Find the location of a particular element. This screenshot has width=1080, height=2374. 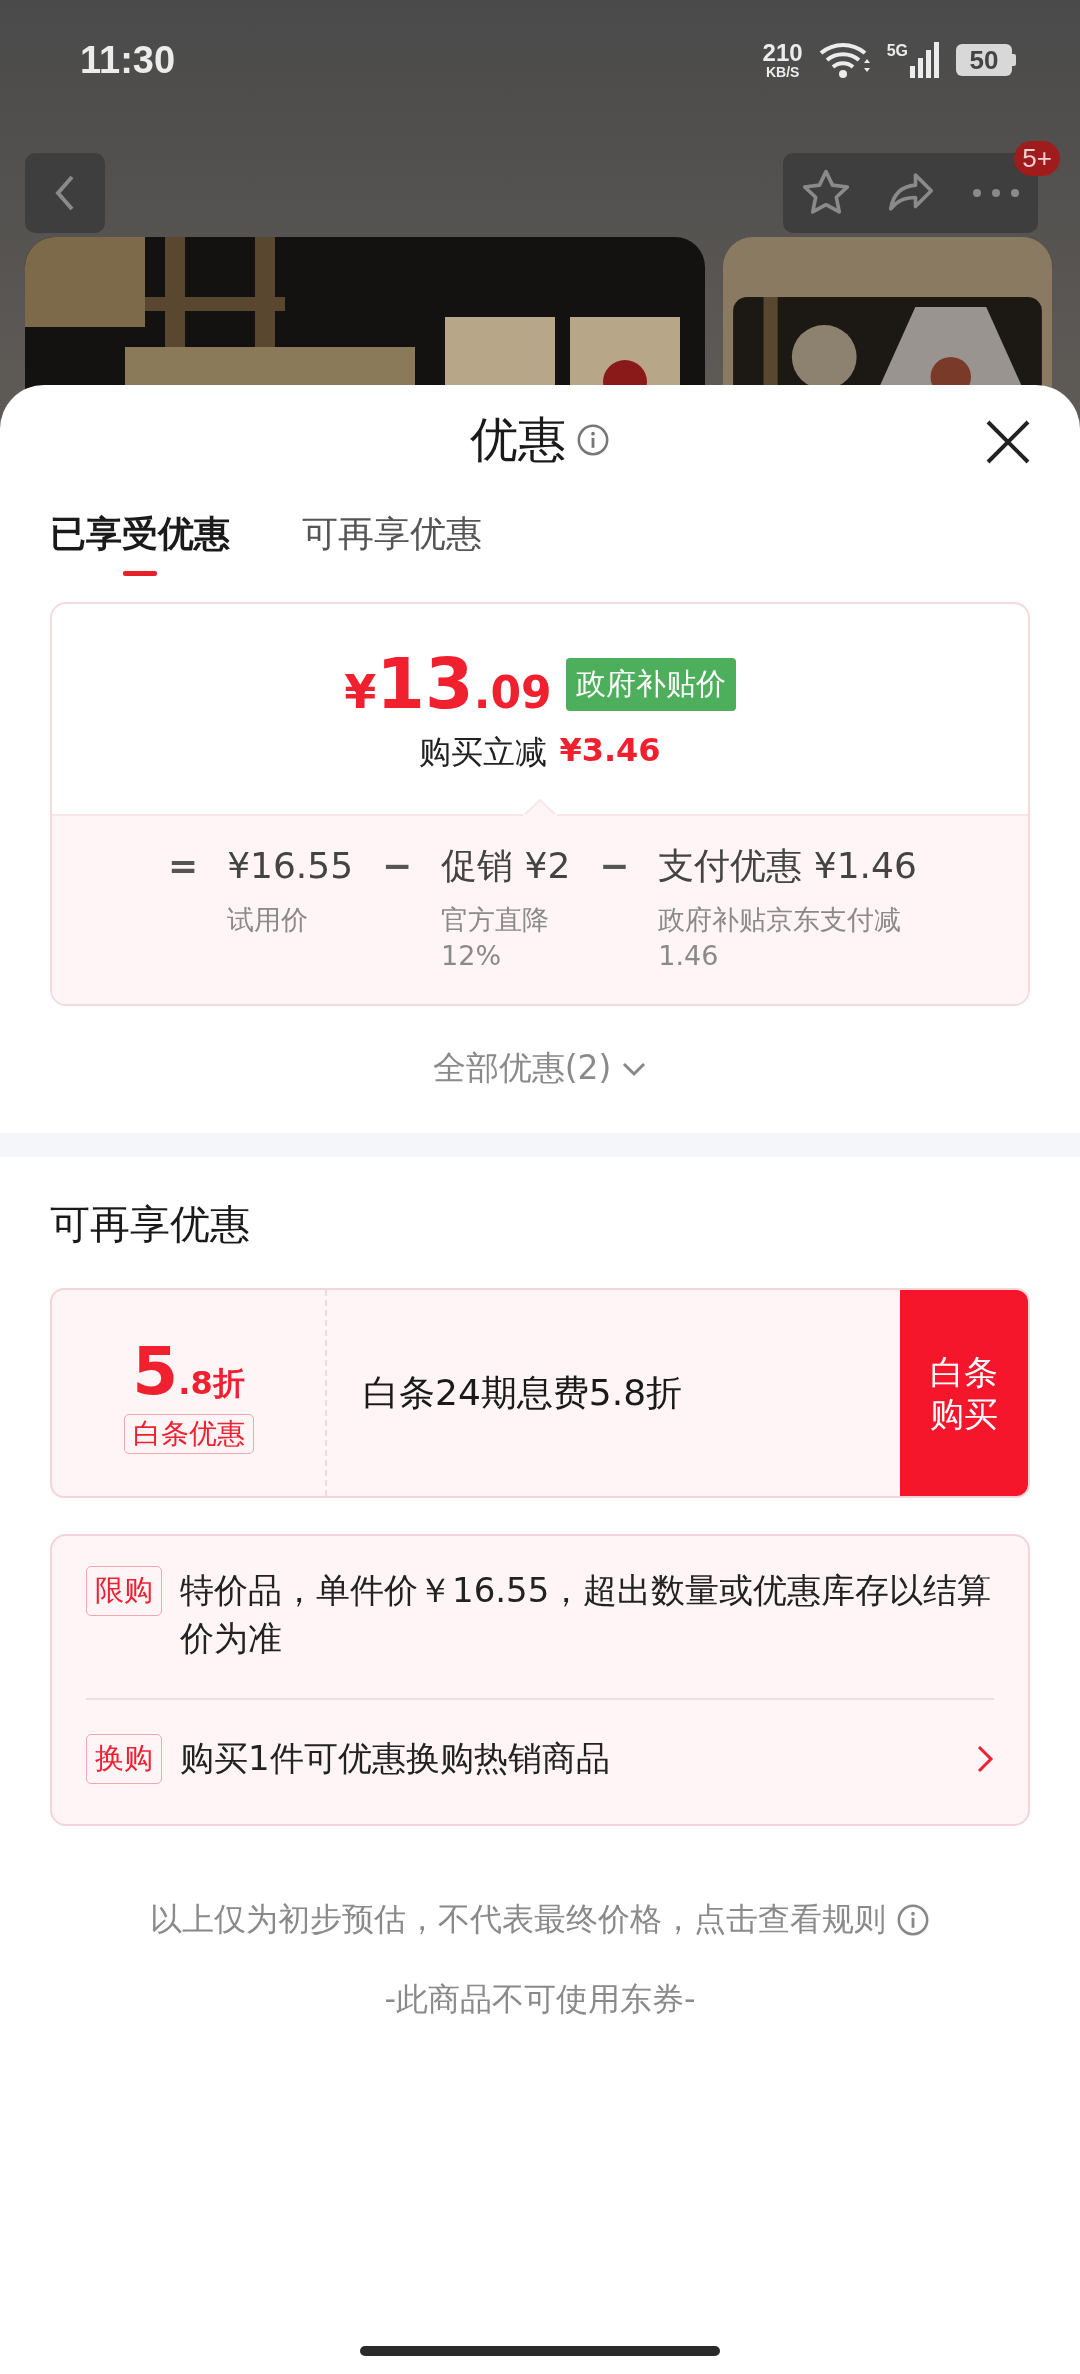

section-title: 可再享优惠 is located at coordinates (150, 1224).